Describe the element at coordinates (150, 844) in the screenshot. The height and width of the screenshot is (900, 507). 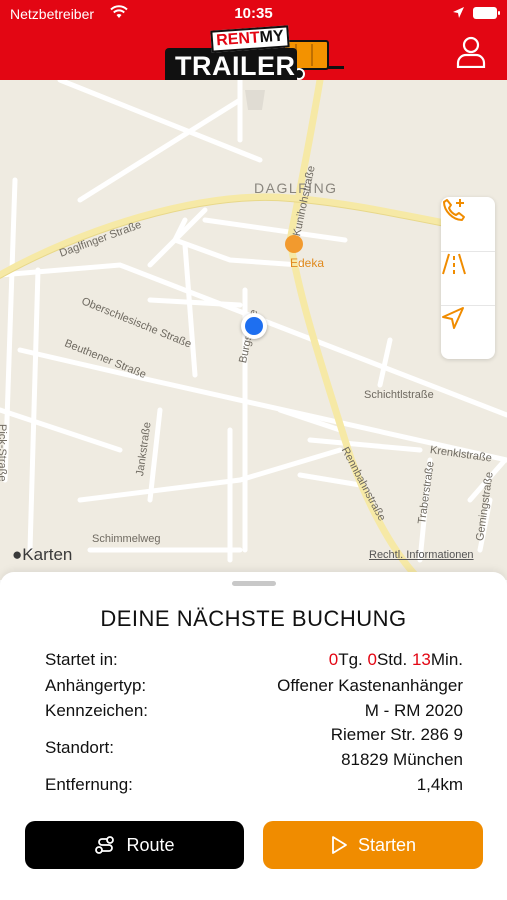
I see `route-button-label: Route` at that location.